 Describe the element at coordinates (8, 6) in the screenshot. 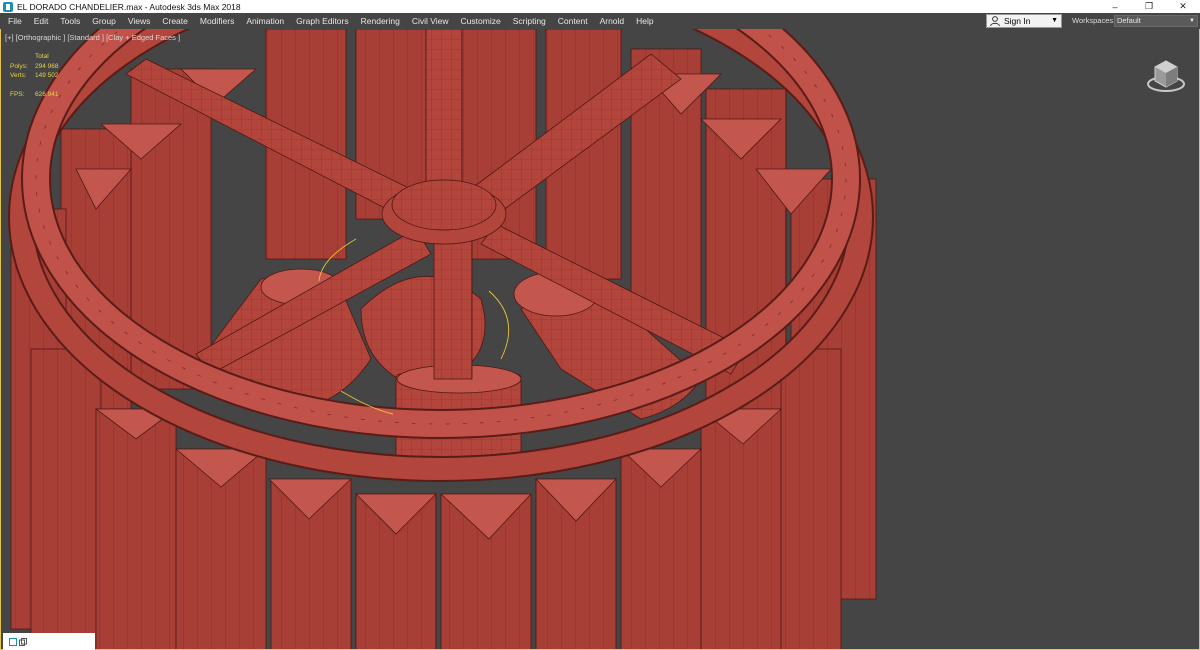

I see `app-icon` at that location.